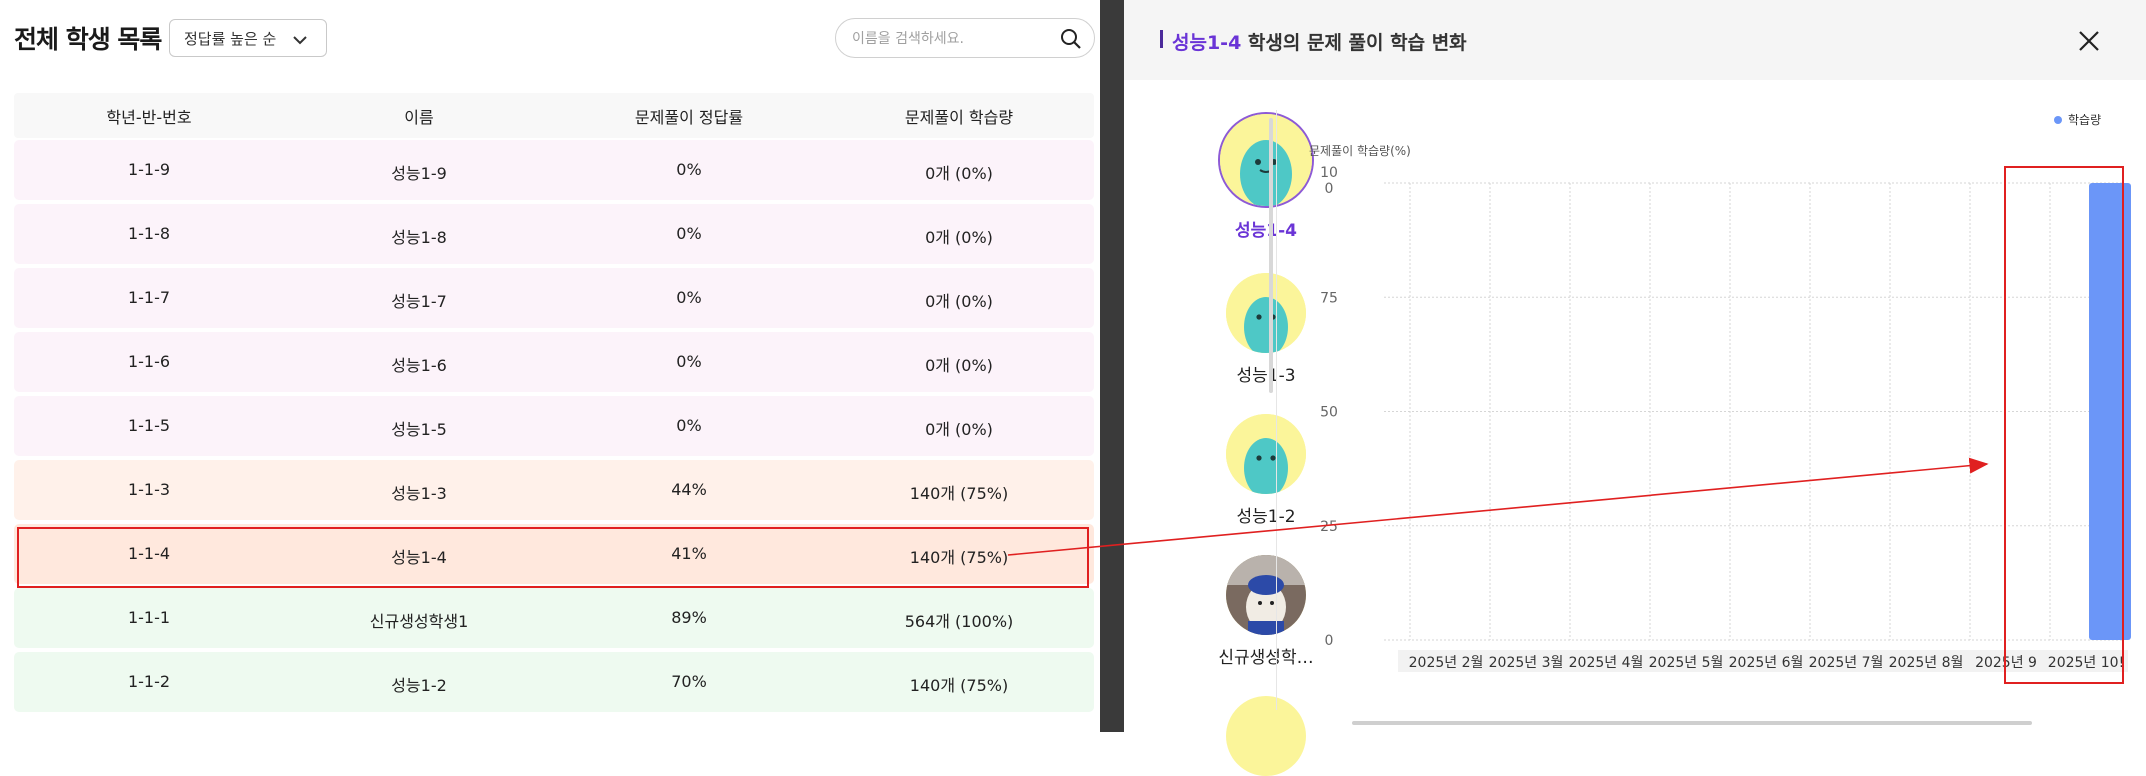 The height and width of the screenshot is (776, 2146). I want to click on x-tick-label: 2025년 3월, so click(1526, 663).